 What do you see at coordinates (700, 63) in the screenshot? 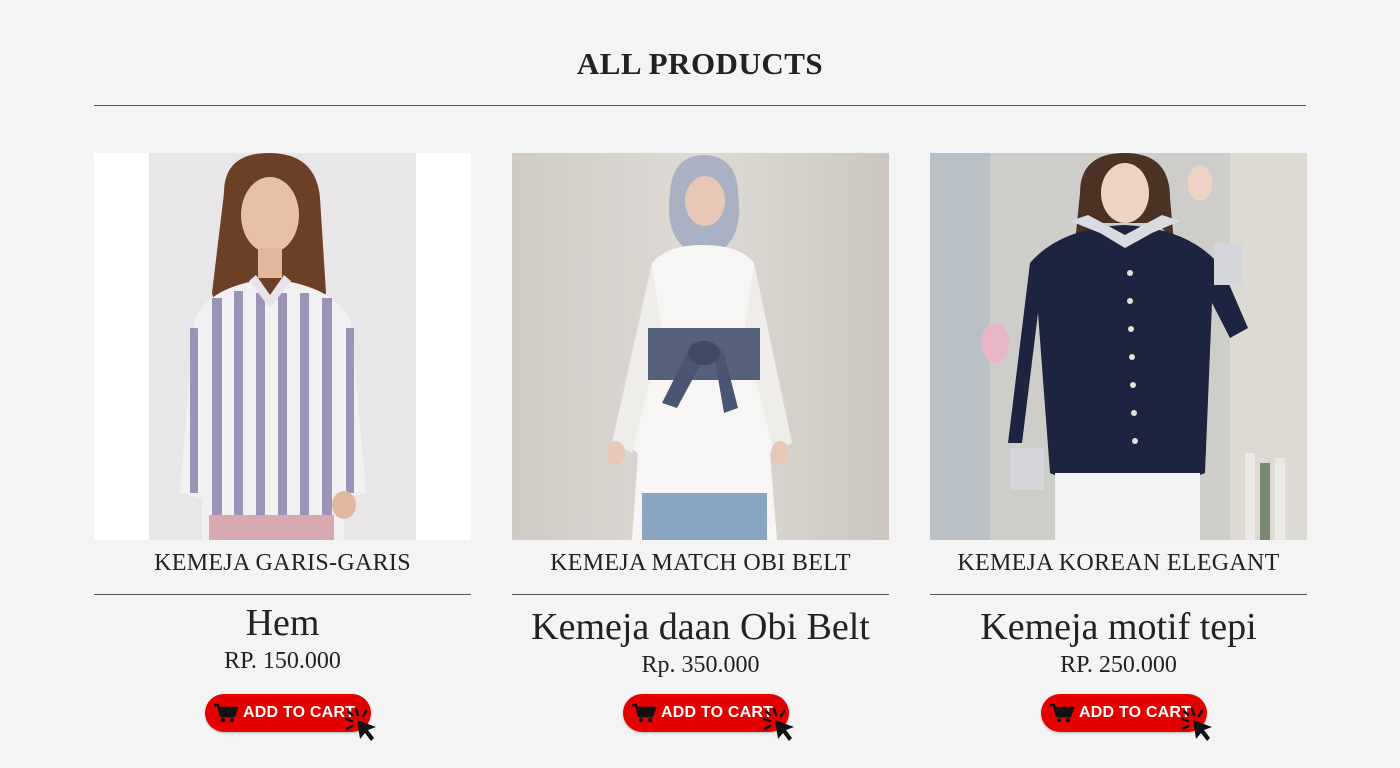
I see `page-title: ALL PRODUCTS` at bounding box center [700, 63].